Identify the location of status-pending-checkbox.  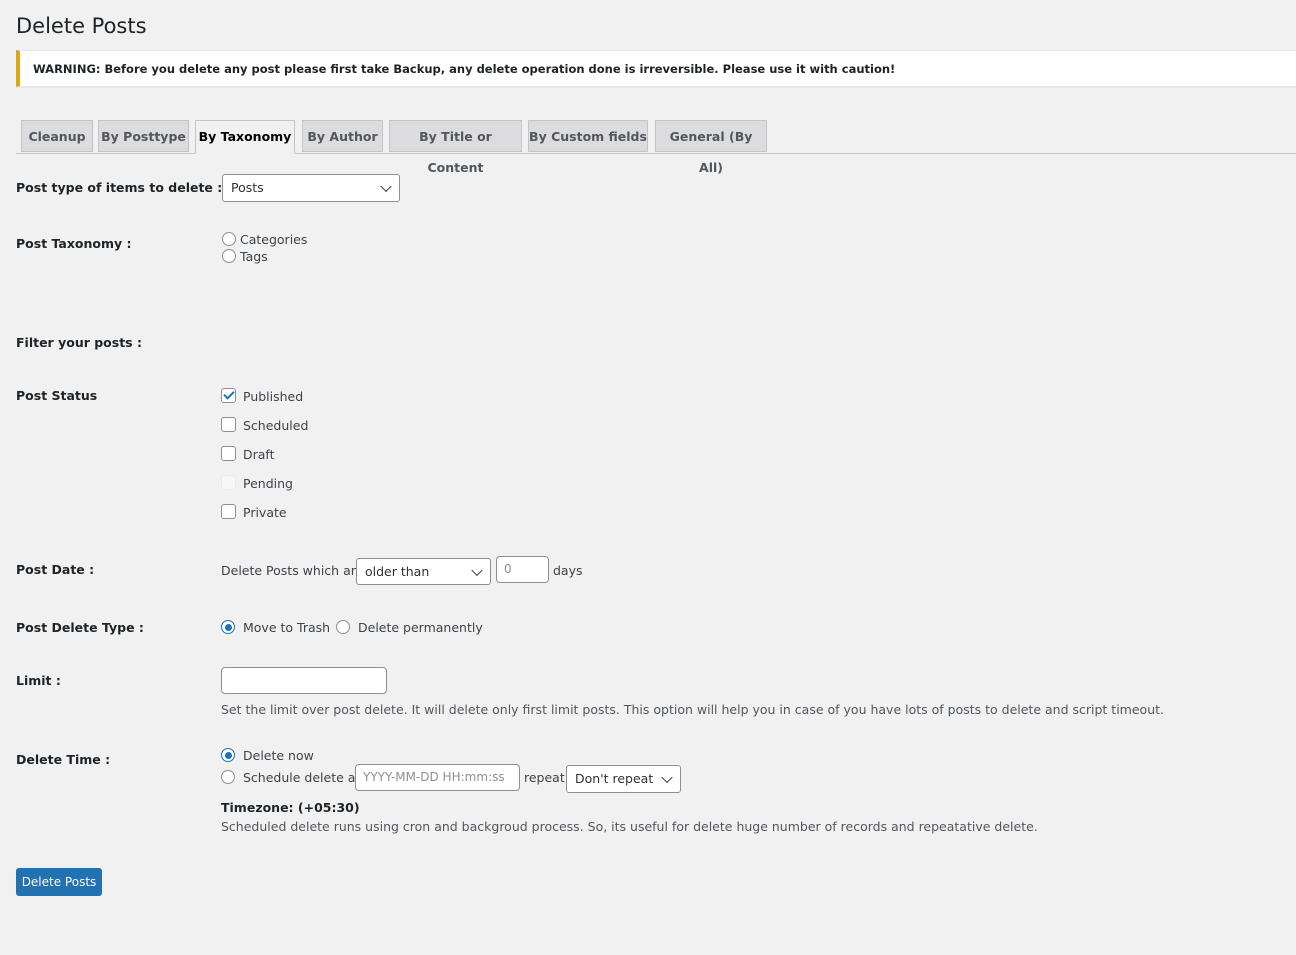
(228, 482).